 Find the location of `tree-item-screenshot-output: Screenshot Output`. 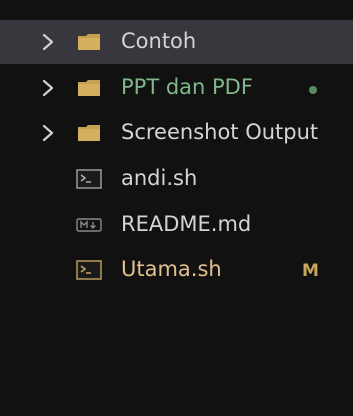

tree-item-screenshot-output: Screenshot Output is located at coordinates (176, 133).